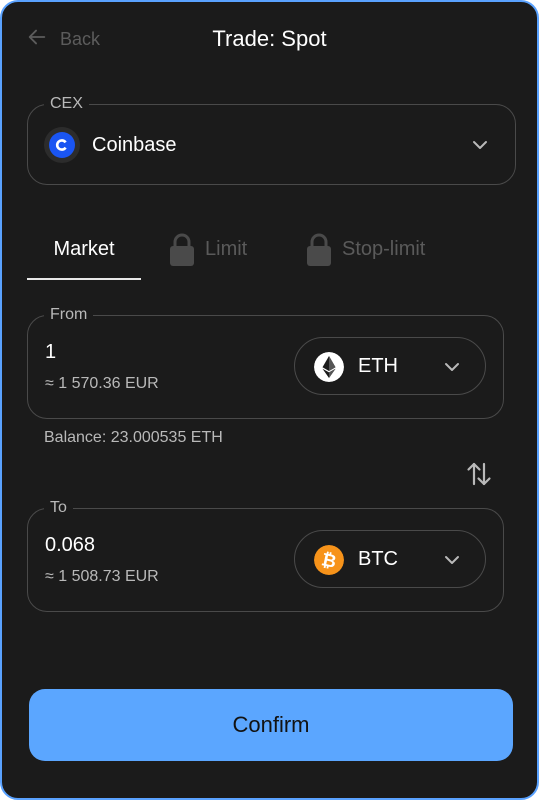 Image resolution: width=539 pixels, height=800 pixels. What do you see at coordinates (271, 725) in the screenshot?
I see `confirm-button: Confirm` at bounding box center [271, 725].